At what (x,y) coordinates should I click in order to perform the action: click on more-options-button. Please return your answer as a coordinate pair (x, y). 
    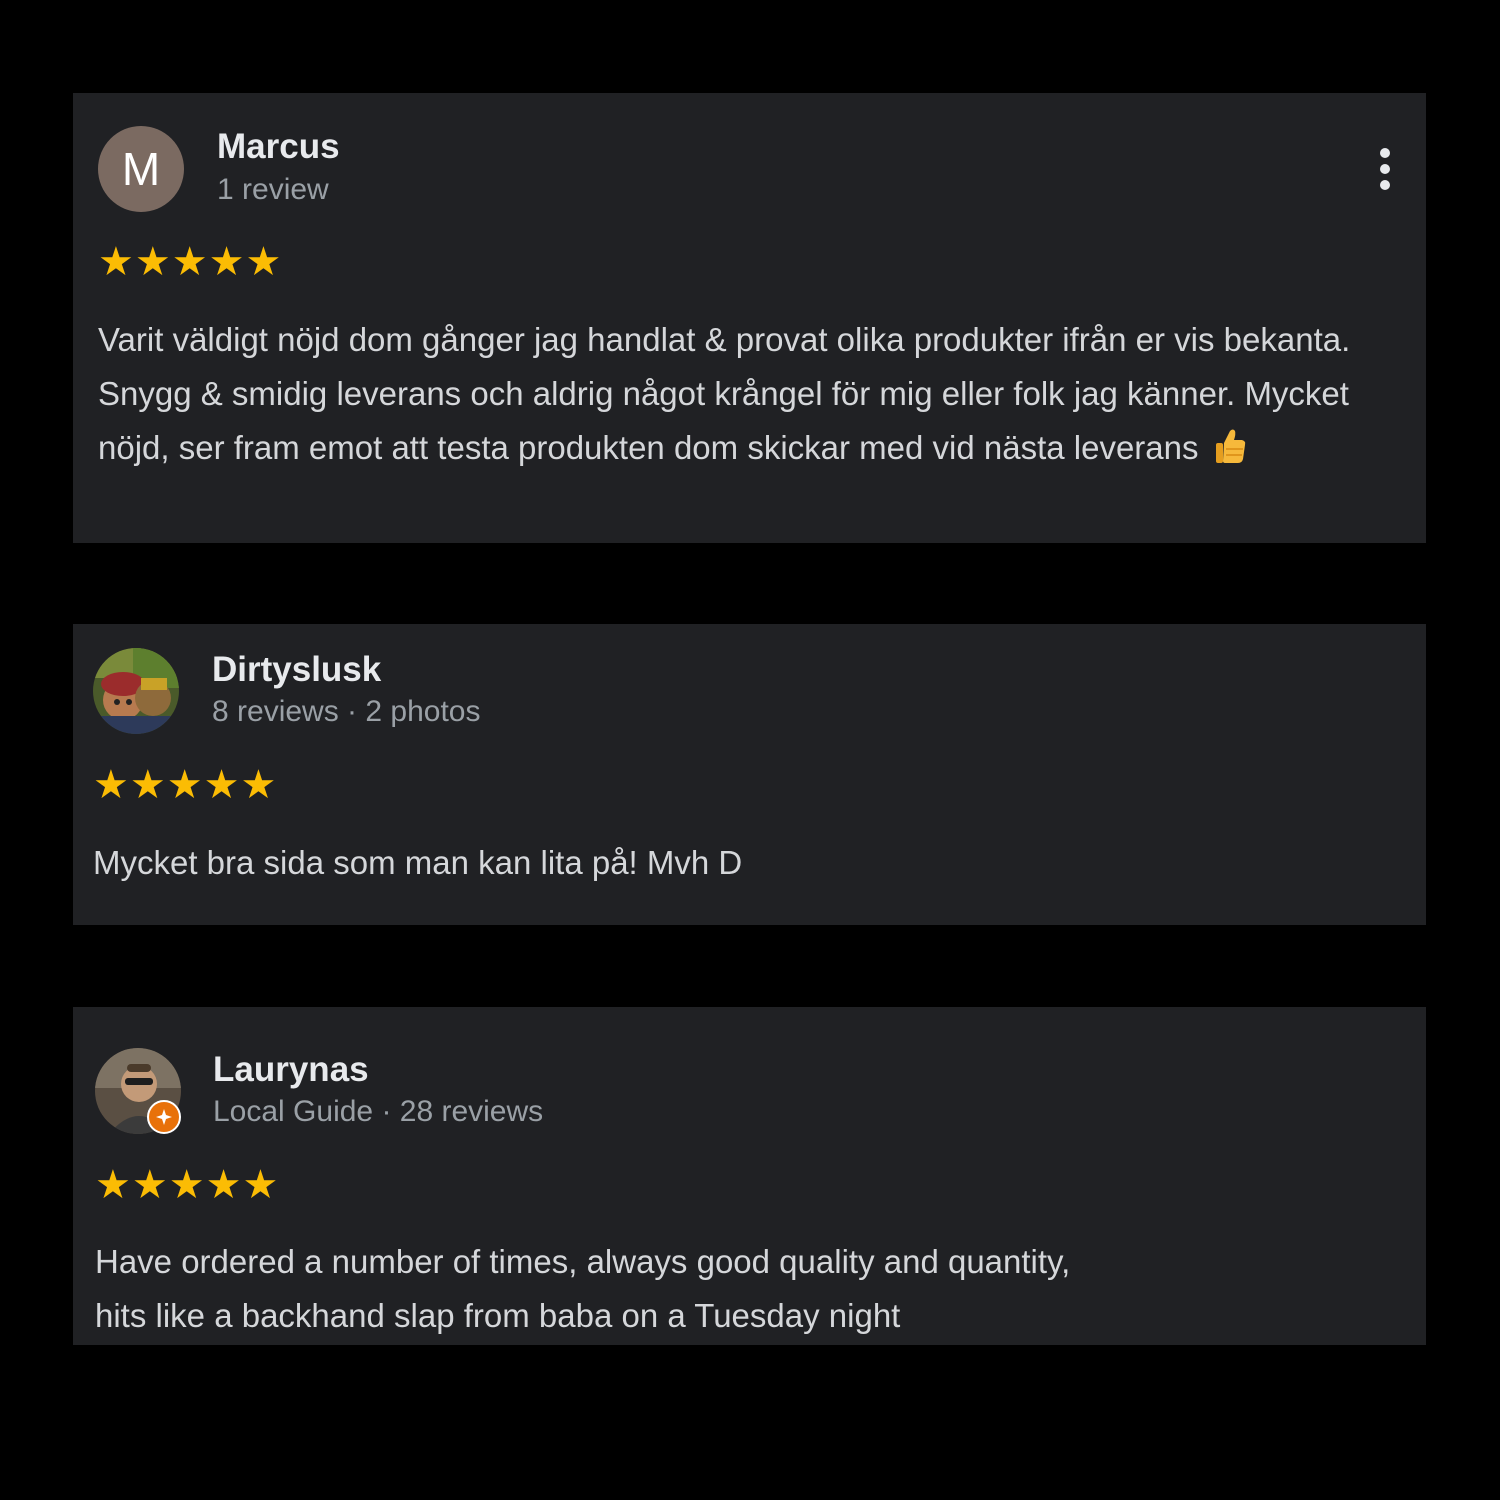
    Looking at the image, I should click on (1385, 169).